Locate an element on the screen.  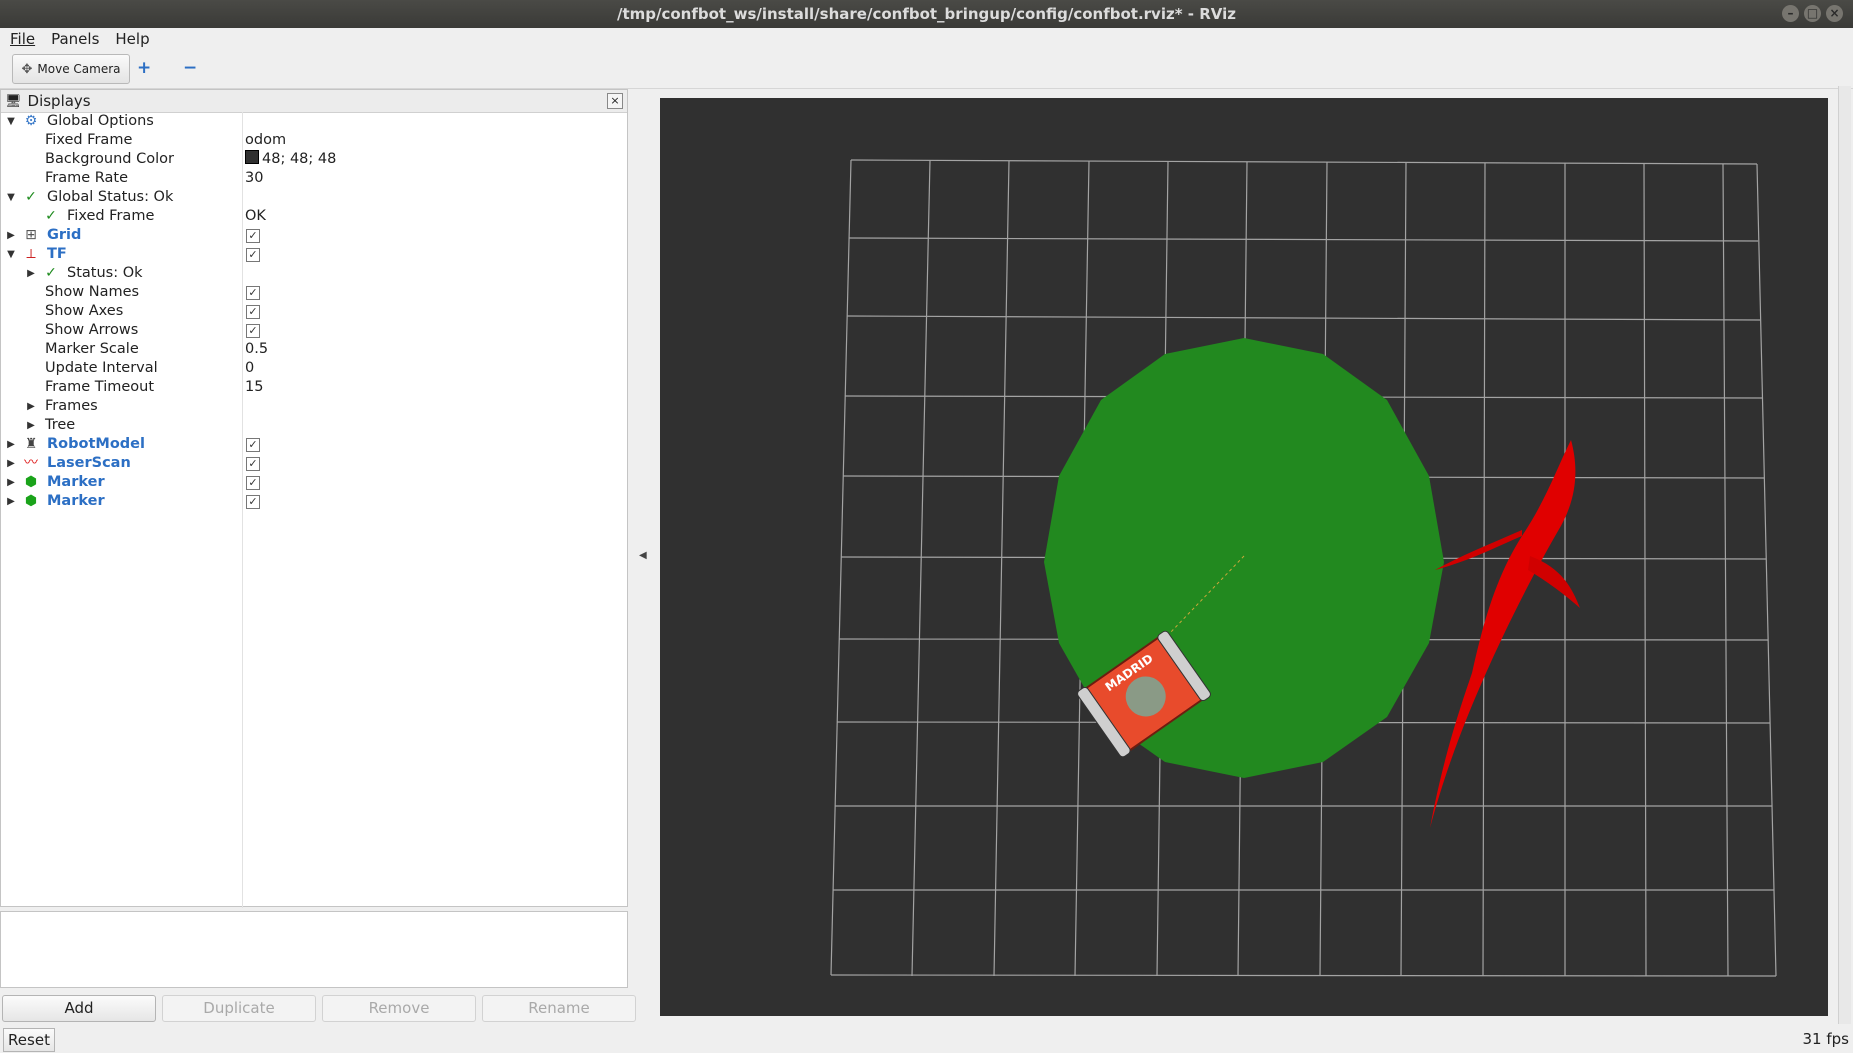
window-controls: – □ × is located at coordinates (1812, 13).